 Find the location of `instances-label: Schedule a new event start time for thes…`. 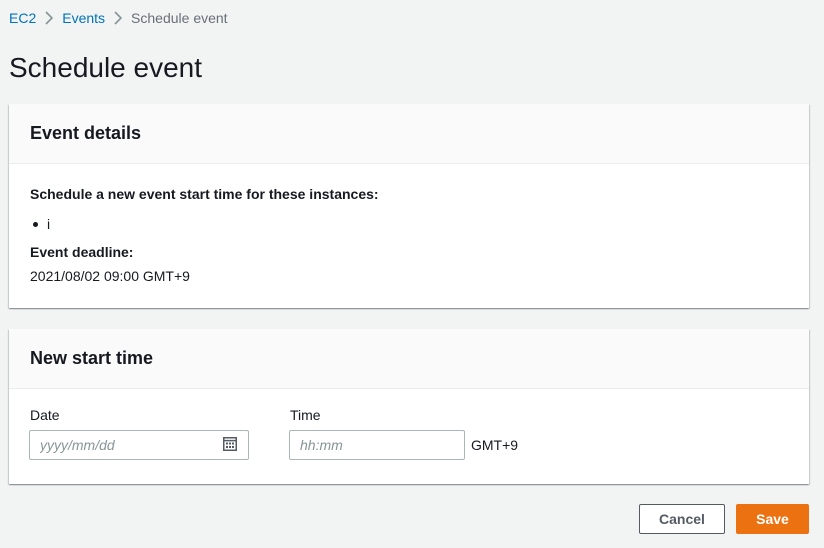

instances-label: Schedule a new event start time for thes… is located at coordinates (204, 194).